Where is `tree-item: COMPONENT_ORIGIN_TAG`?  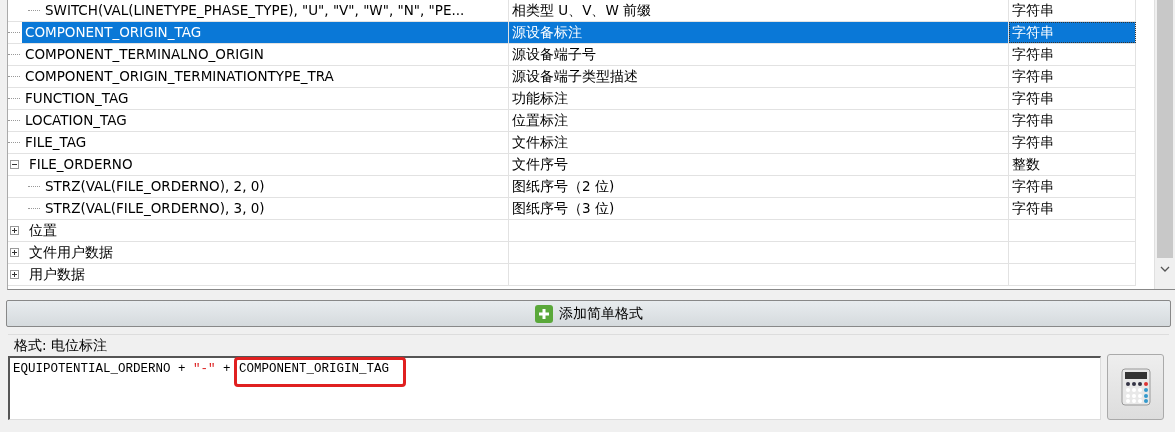
tree-item: COMPONENT_ORIGIN_TAG is located at coordinates (265, 32).